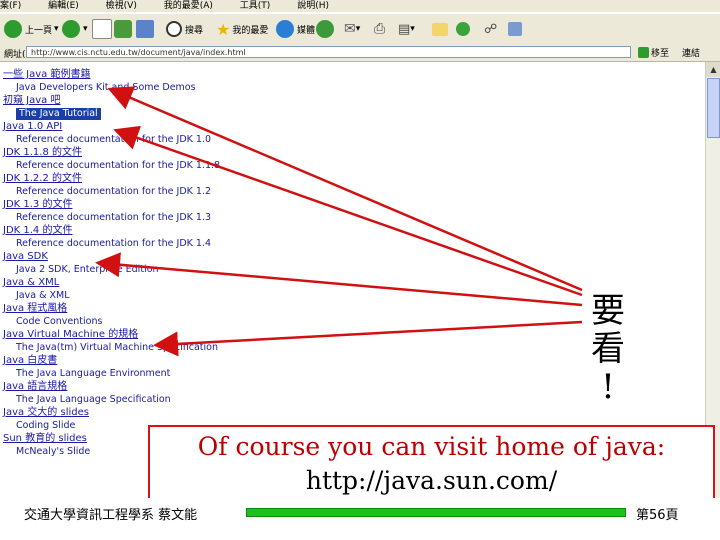  I want to click on note-char: 要, so click(608, 311).